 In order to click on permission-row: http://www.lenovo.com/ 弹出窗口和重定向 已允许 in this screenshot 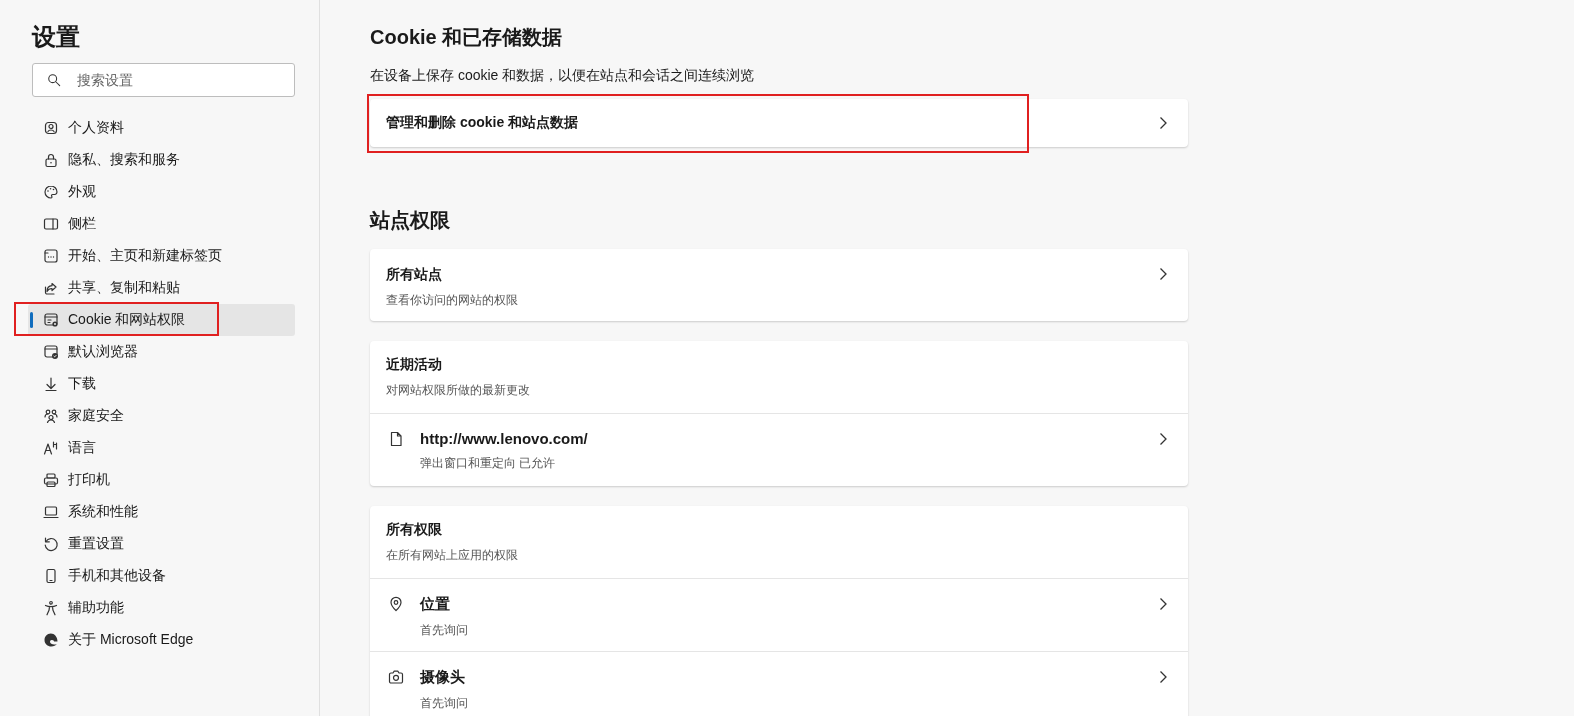, I will do `click(779, 449)`.